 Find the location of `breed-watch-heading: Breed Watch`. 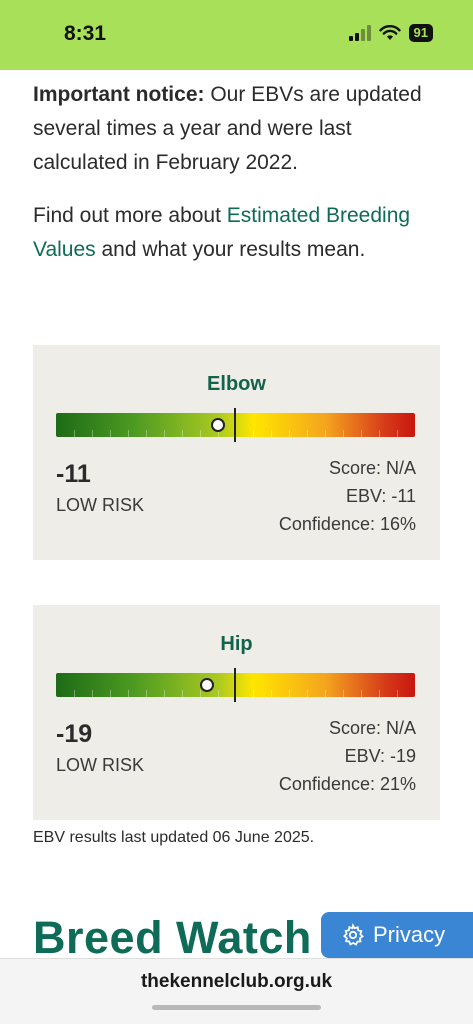

breed-watch-heading: Breed Watch is located at coordinates (172, 937).